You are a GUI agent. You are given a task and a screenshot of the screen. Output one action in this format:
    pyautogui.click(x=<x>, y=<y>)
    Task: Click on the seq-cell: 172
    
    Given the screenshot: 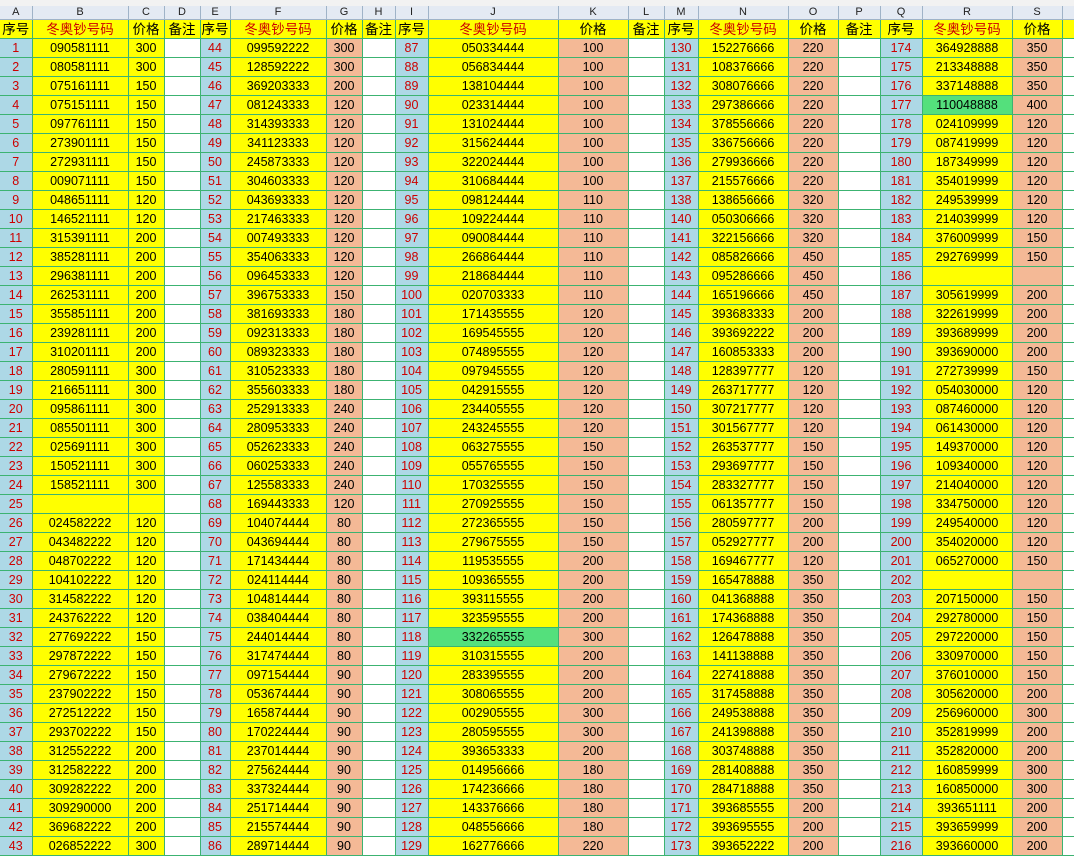 What is the action you would take?
    pyautogui.click(x=681, y=827)
    